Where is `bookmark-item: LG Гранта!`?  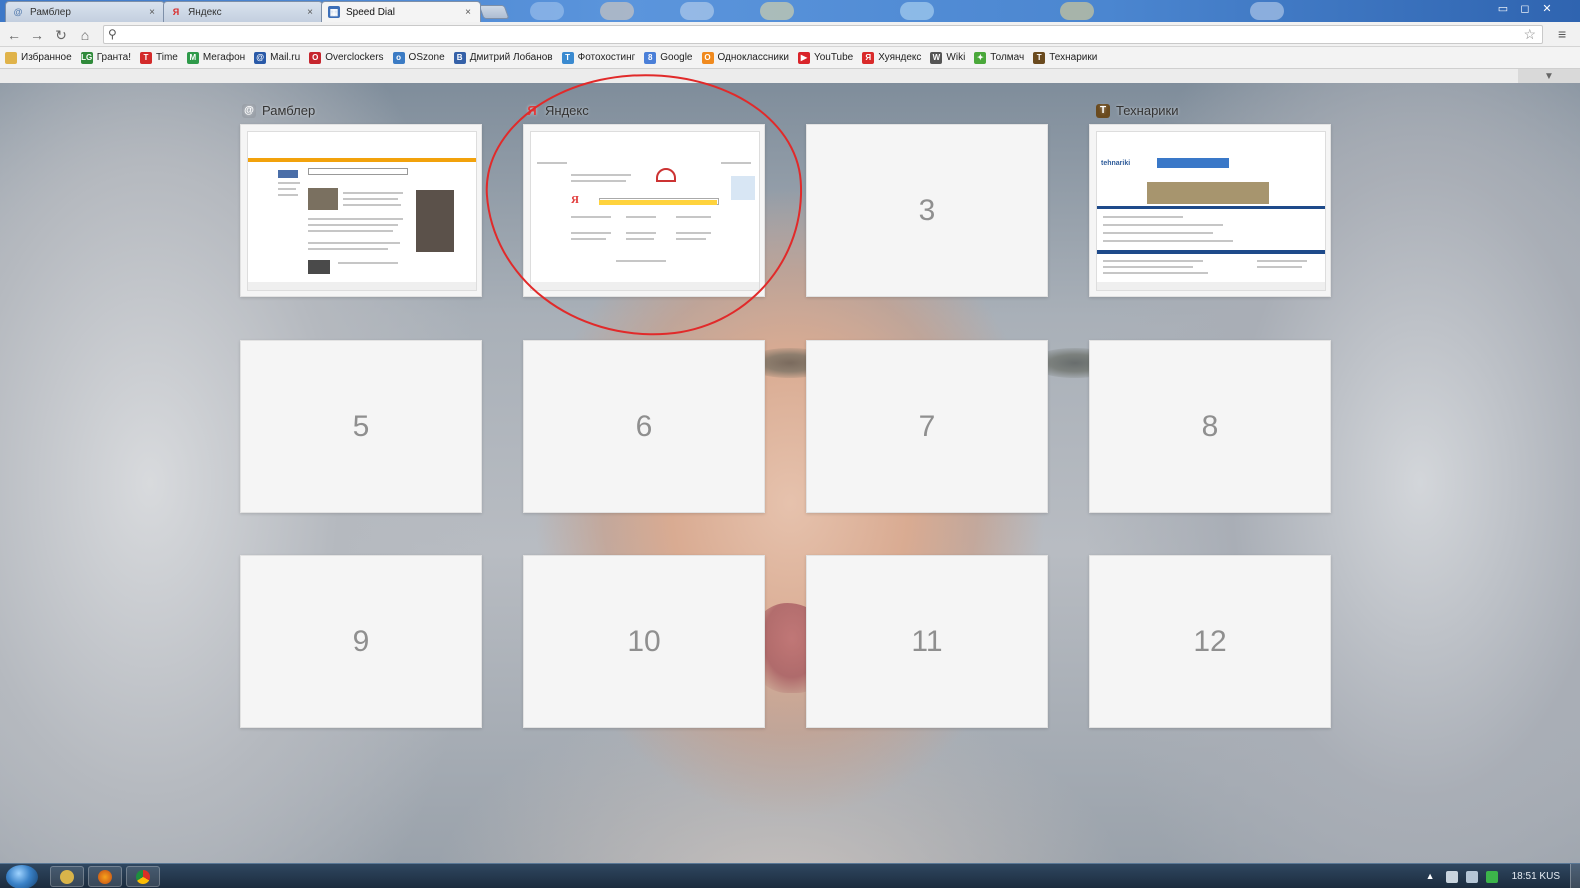
bookmark-item: LG Гранта! is located at coordinates (105, 57).